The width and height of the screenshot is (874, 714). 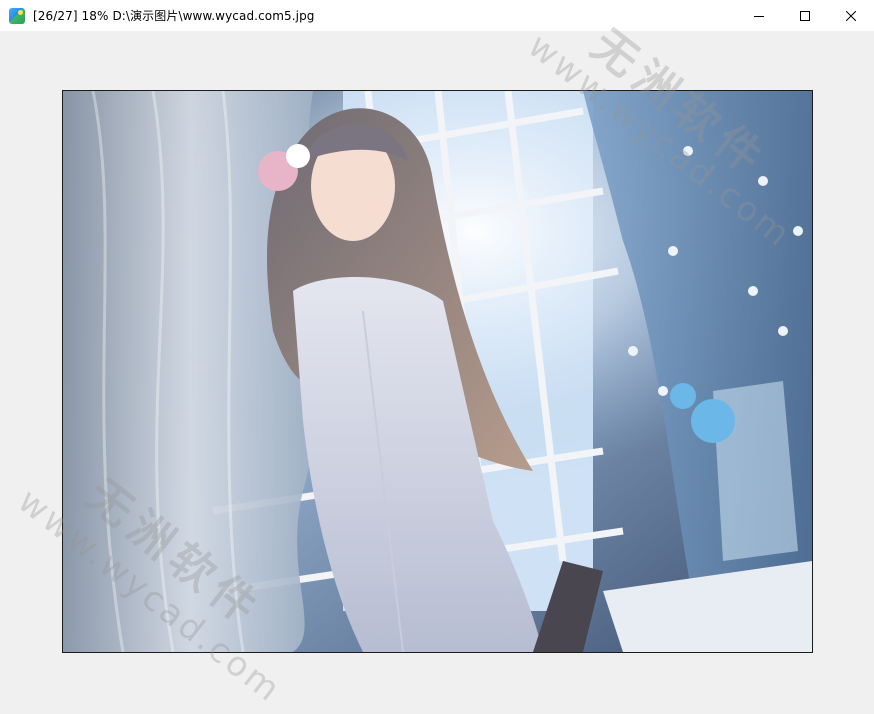 I want to click on title-bar: [26/27] 18% D:\演示图片\www.wycad.com5.jpg, so click(x=437, y=16).